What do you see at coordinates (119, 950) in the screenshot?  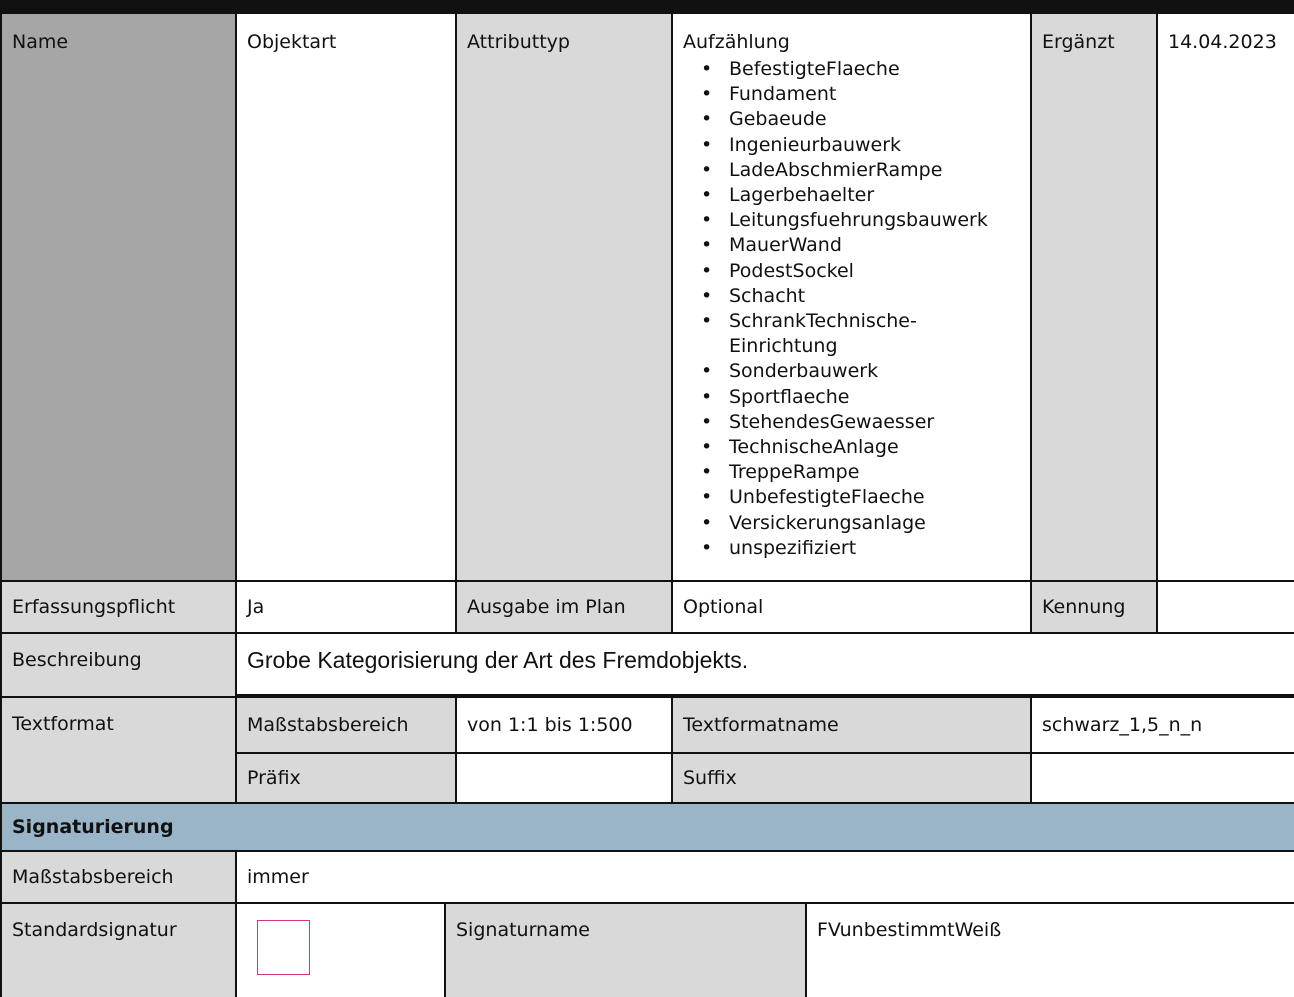 I see `standard-signature-label: Standardsignatur` at bounding box center [119, 950].